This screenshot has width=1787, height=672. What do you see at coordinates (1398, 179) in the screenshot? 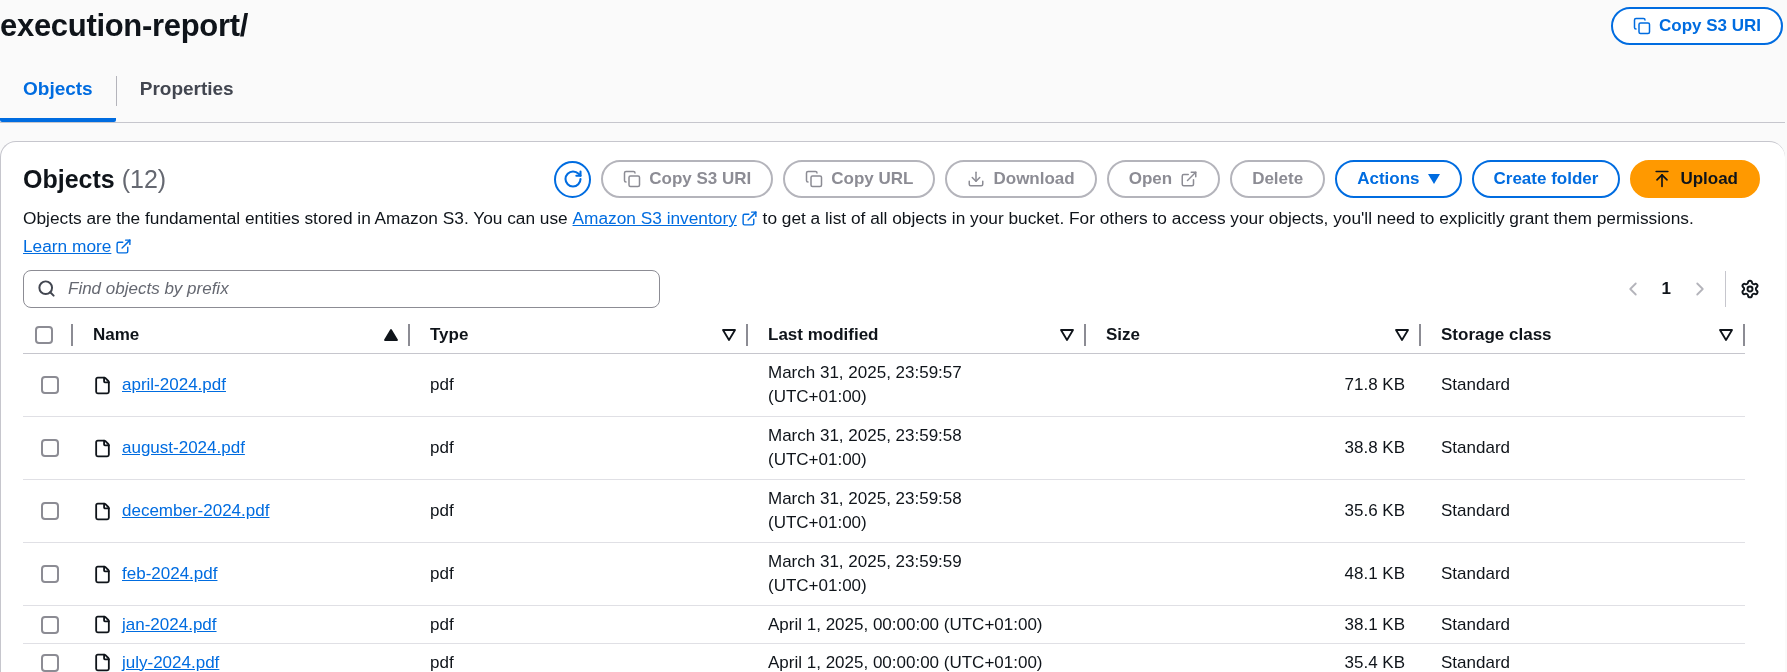
I see `action-button: Actions` at bounding box center [1398, 179].